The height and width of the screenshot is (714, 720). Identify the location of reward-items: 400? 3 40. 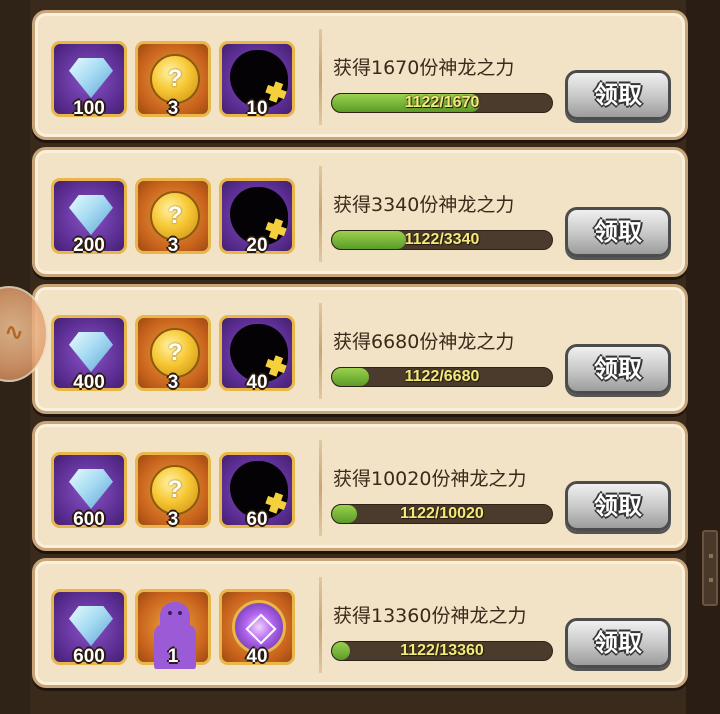
(184, 355).